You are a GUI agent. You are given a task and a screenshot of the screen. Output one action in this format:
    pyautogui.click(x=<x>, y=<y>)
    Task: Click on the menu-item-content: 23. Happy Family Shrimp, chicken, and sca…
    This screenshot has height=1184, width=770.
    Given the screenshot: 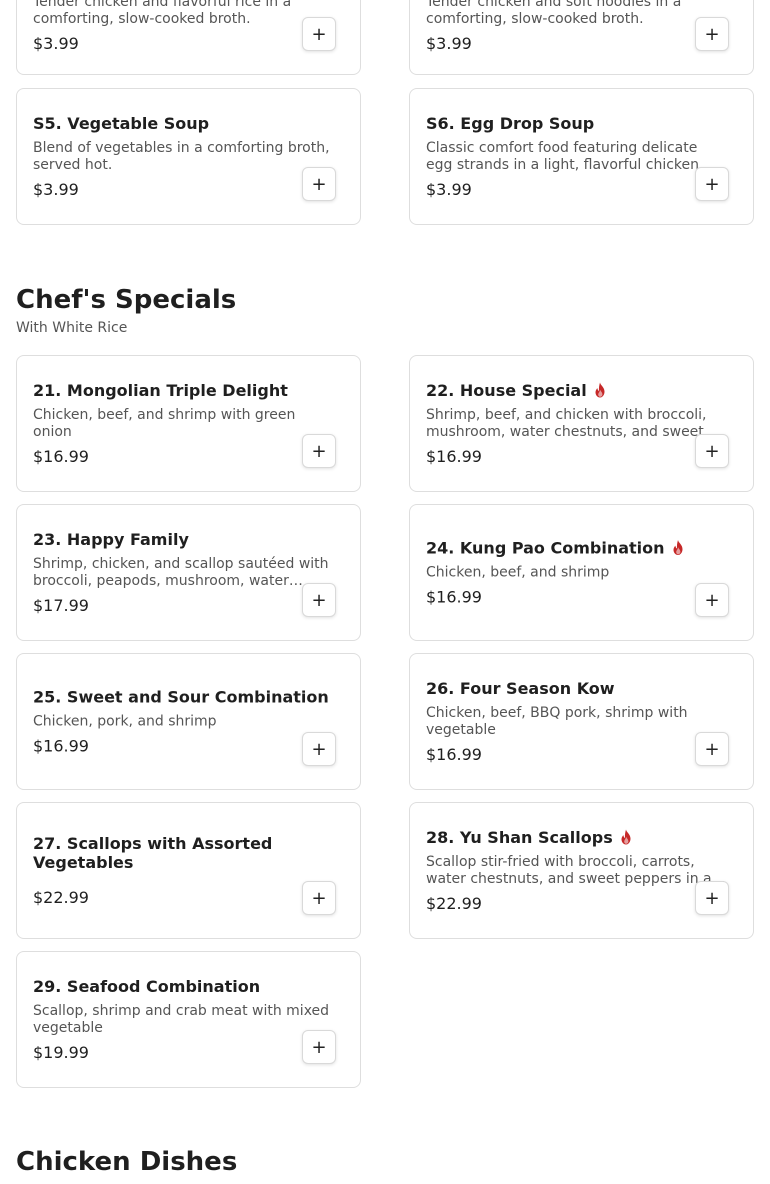 What is the action you would take?
    pyautogui.click(x=183, y=573)
    